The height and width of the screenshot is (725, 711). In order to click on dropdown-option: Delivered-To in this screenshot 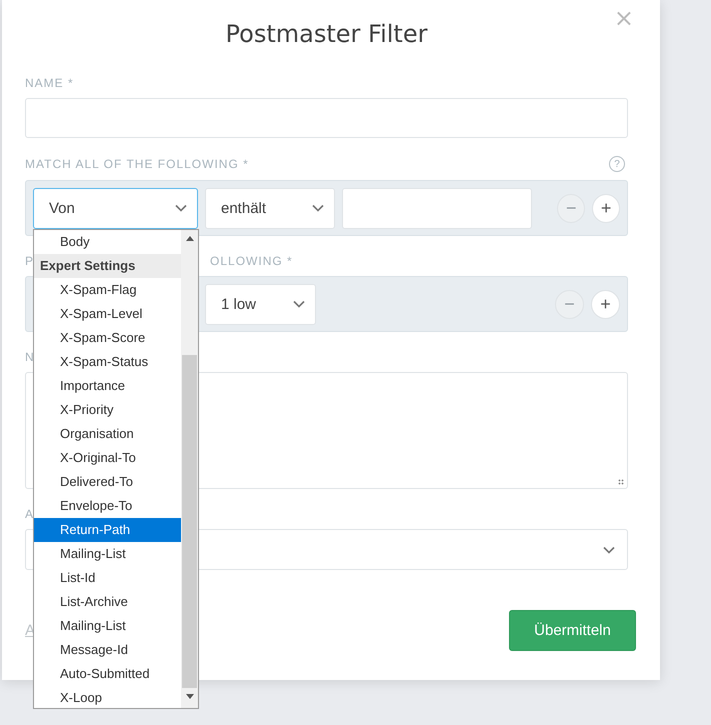, I will do `click(107, 482)`.